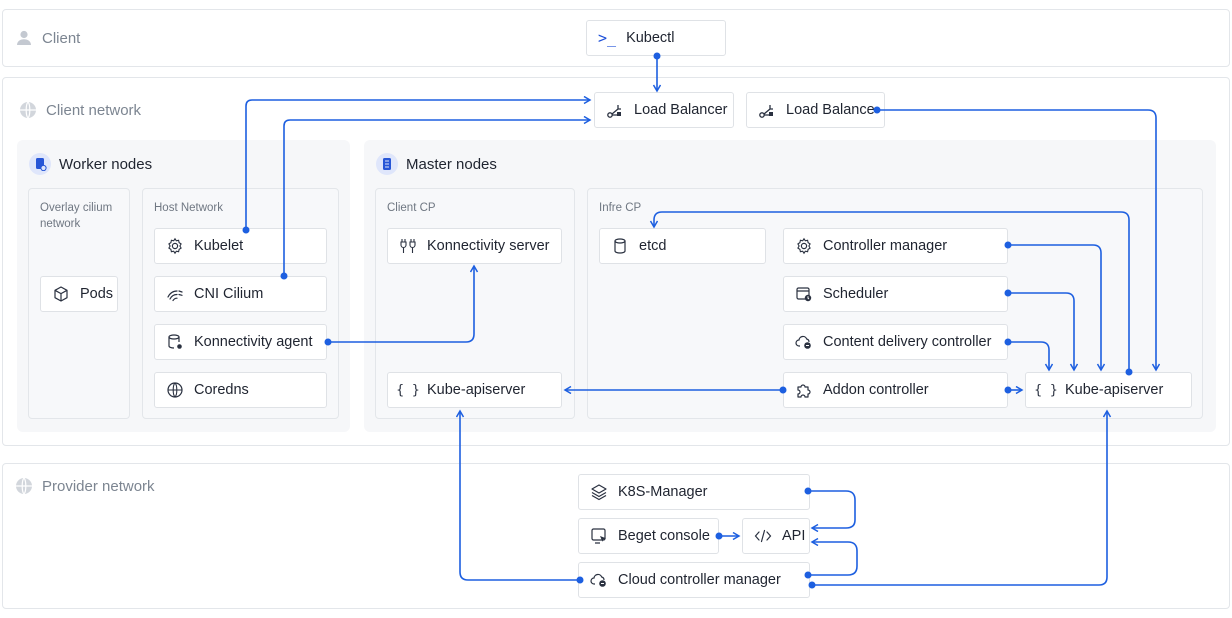 The image size is (1232, 618). I want to click on scheduler-to-apiserver-connector, so click(1041, 331).